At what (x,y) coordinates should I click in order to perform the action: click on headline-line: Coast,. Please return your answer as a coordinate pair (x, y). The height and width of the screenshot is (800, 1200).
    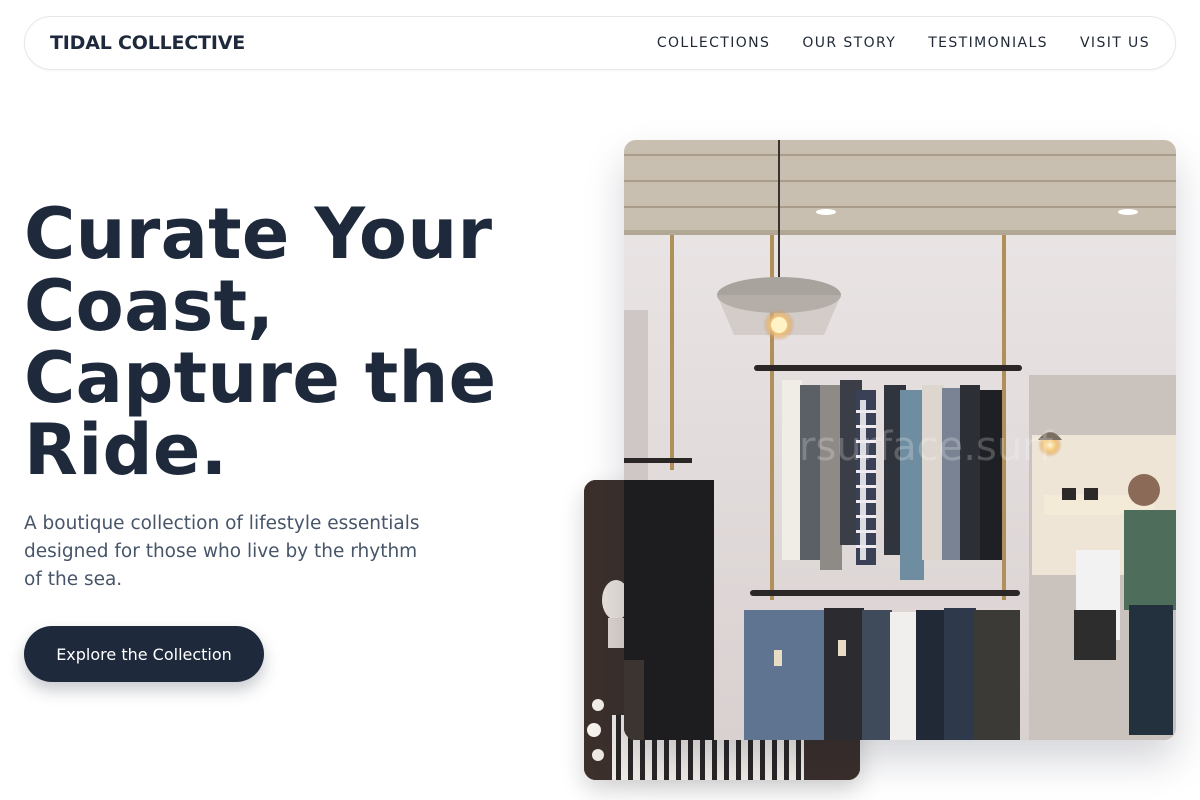
    Looking at the image, I should click on (149, 306).